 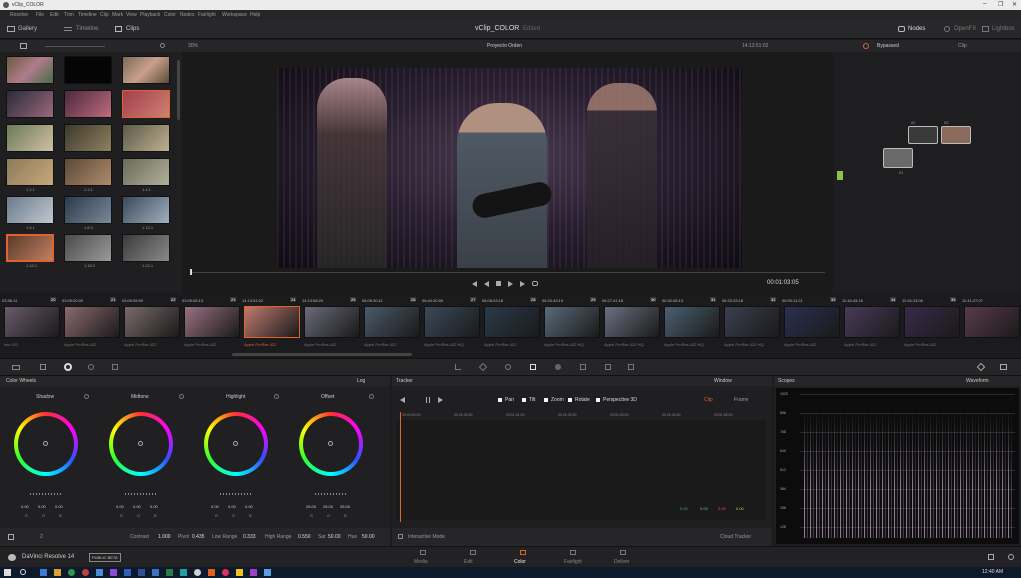 What do you see at coordinates (16, 367) in the screenshot?
I see `camera-raw-icon` at bounding box center [16, 367].